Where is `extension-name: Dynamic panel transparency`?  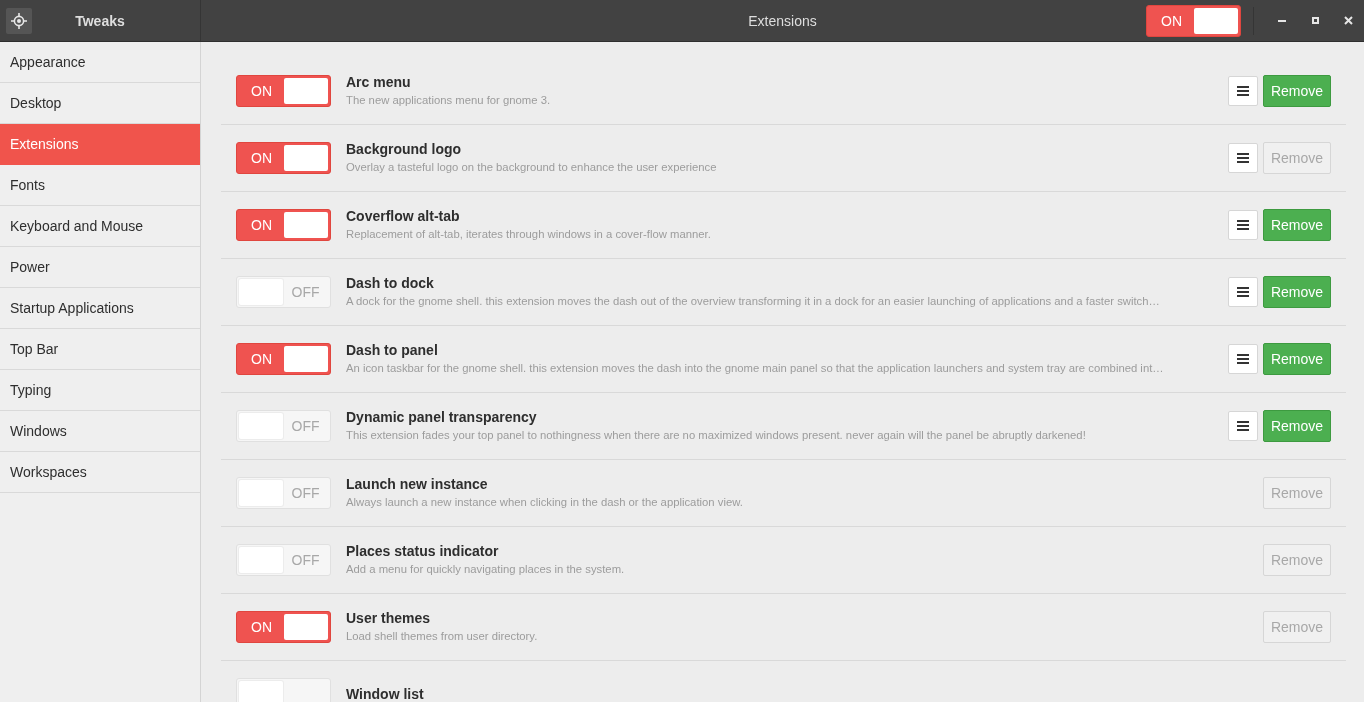
extension-name: Dynamic panel transparency is located at coordinates (441, 417).